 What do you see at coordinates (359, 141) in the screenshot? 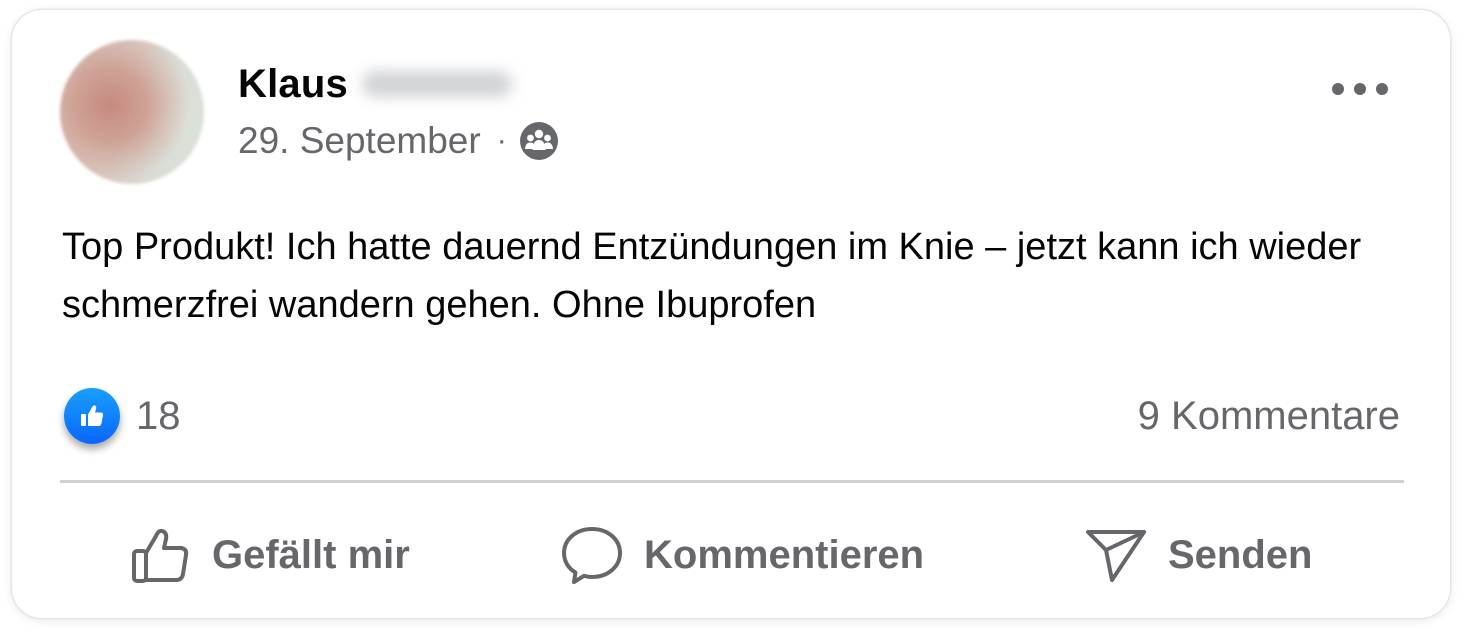
I see `post-date: 29. September` at bounding box center [359, 141].